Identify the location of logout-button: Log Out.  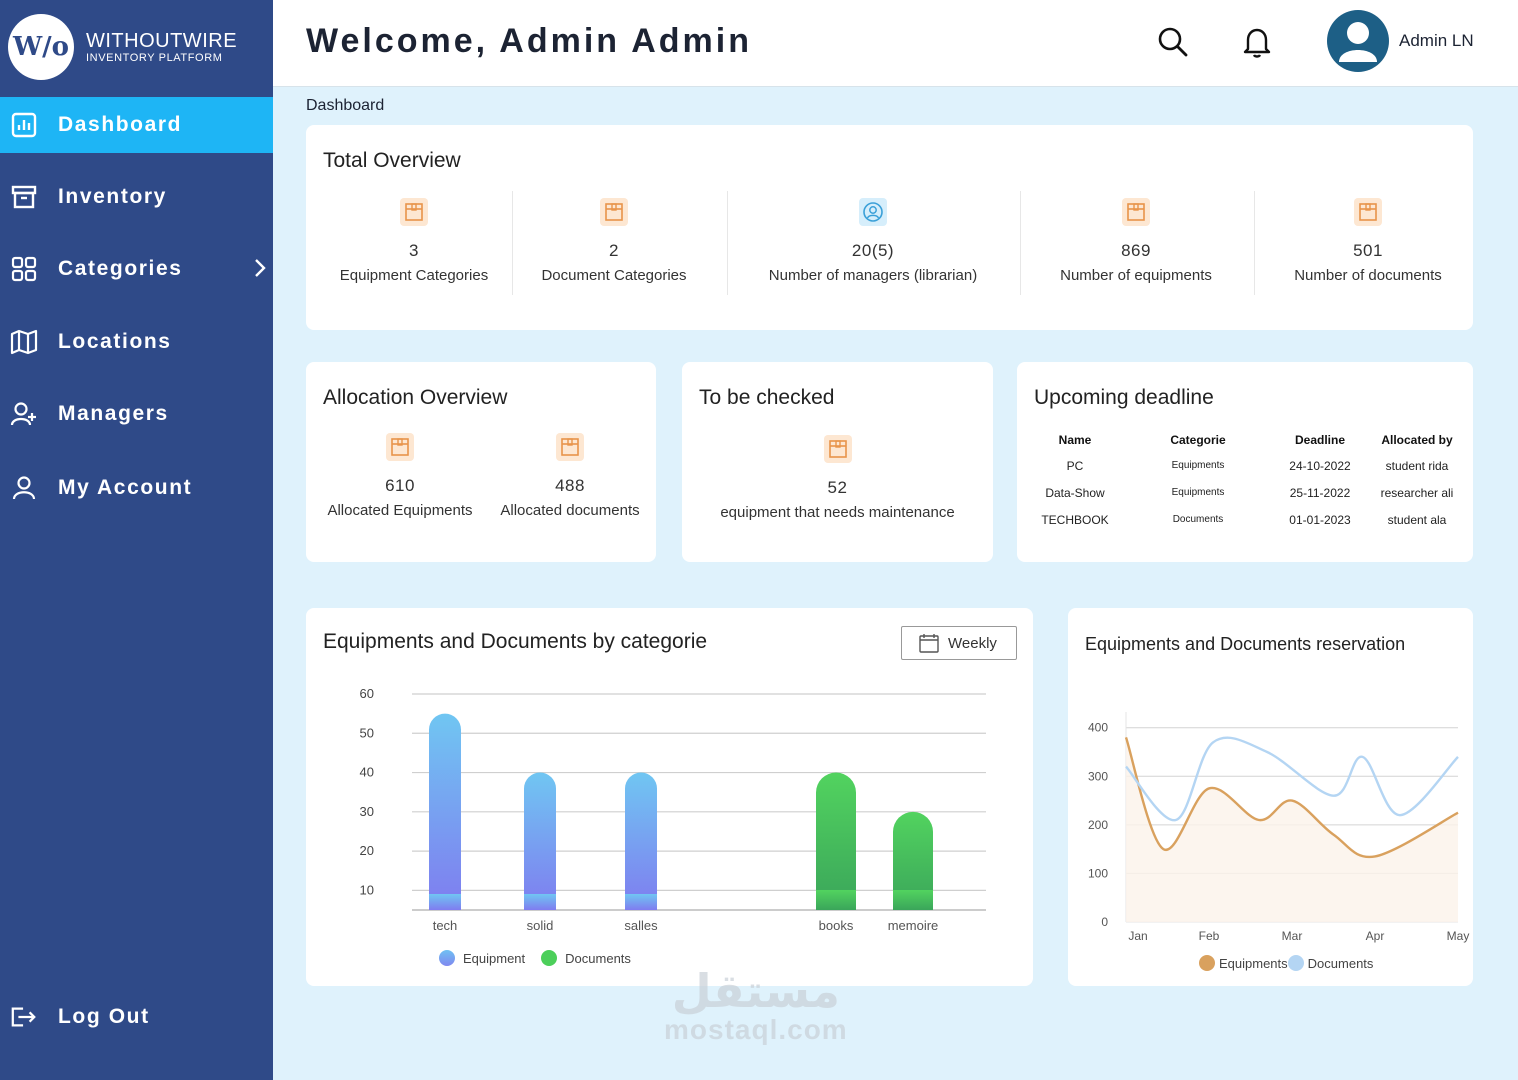
(136, 1017).